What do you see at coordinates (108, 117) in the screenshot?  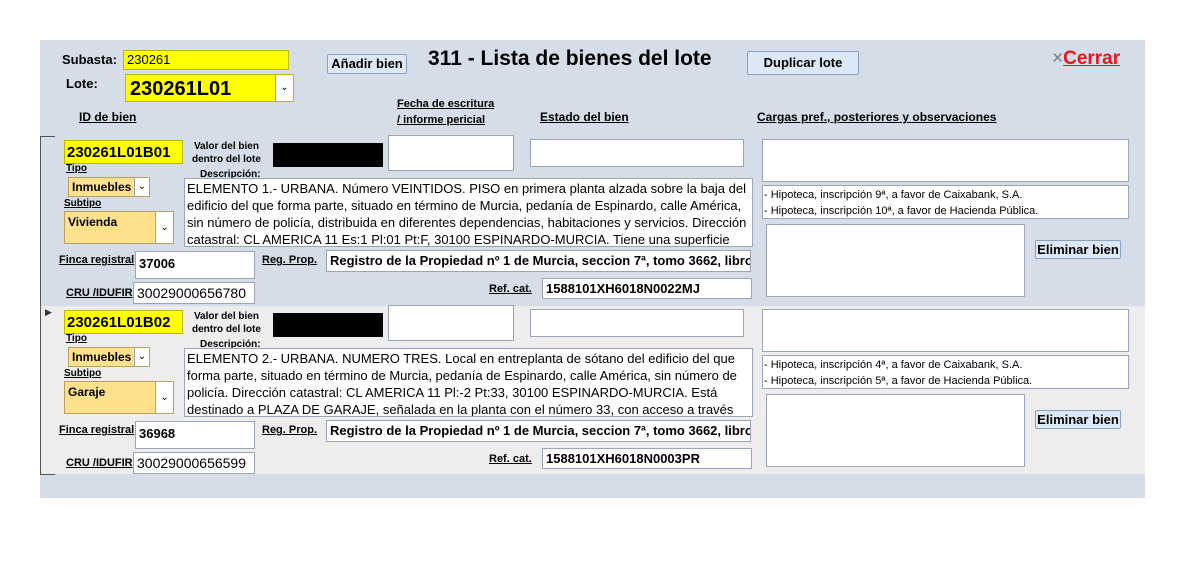 I see `column-id-header: ID de bien` at bounding box center [108, 117].